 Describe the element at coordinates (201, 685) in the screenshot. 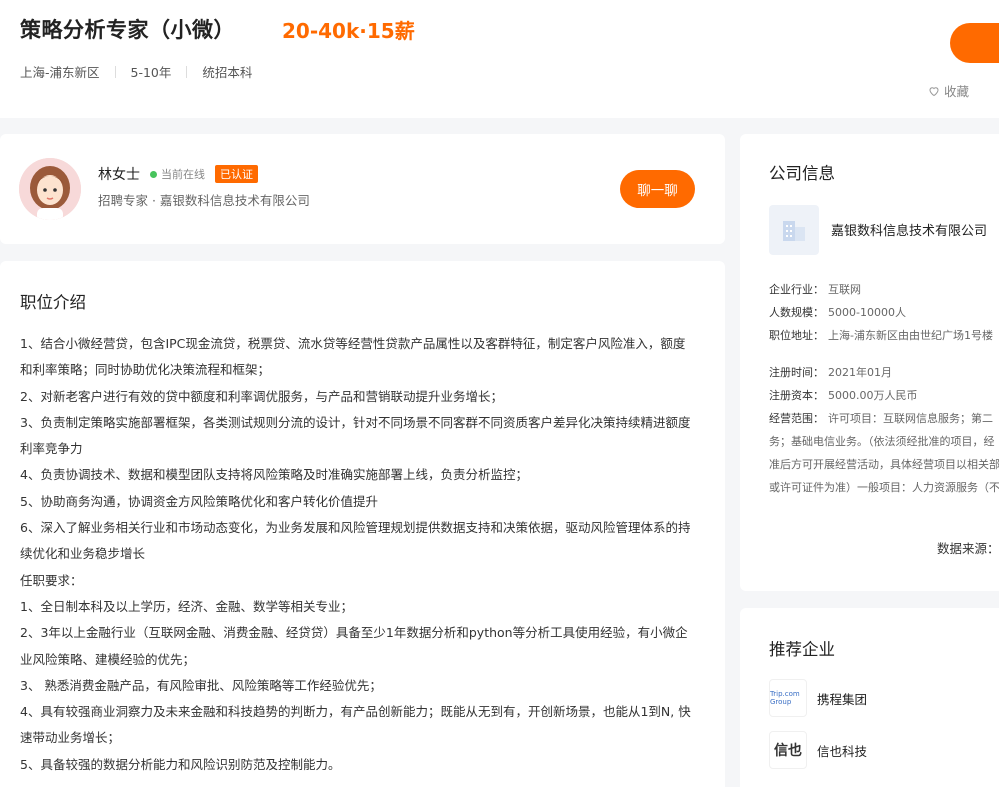

I see `description-line: 3、 熟悉消费金融产品，有风险审批、风险策略等工作经验优先；` at that location.